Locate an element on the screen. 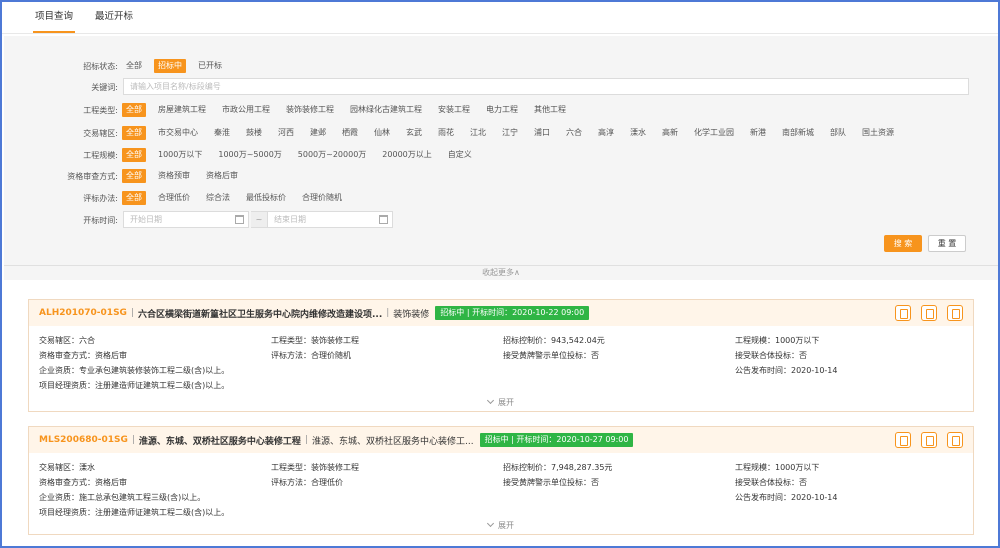 Image resolution: width=1000 pixels, height=548 pixels. card-actions is located at coordinates (924, 313).